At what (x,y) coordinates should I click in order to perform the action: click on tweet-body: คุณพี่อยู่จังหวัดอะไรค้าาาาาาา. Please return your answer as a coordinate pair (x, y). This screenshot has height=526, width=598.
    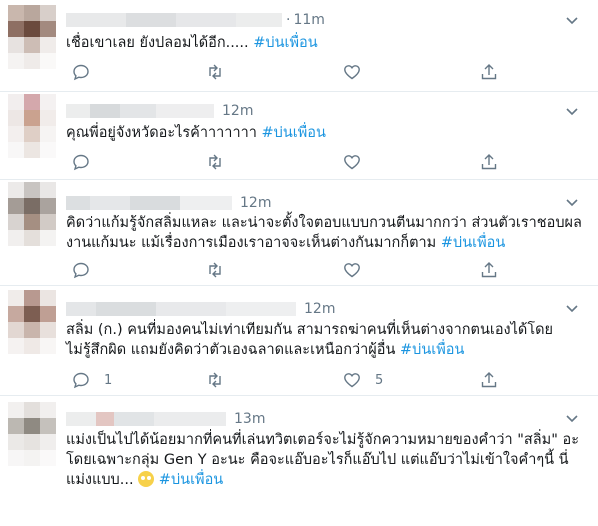
    Looking at the image, I should click on (161, 133).